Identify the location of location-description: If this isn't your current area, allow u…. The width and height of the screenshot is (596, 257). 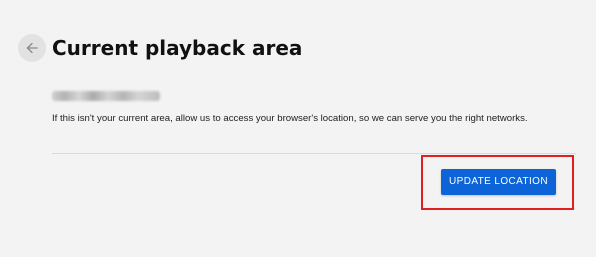
(290, 118).